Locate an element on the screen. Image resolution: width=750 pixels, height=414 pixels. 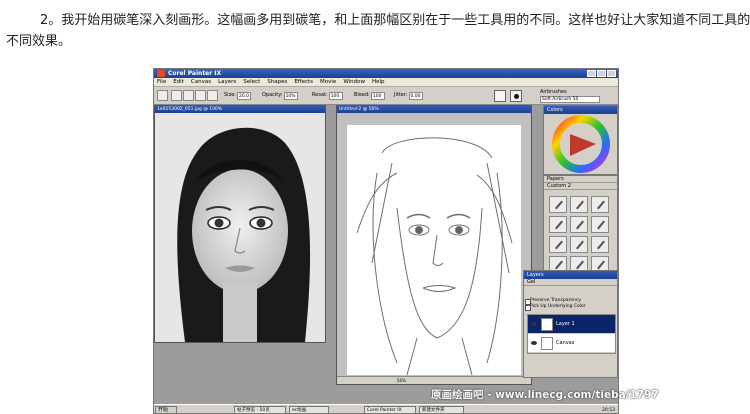
brush-category: Airbrushes is located at coordinates (553, 92).